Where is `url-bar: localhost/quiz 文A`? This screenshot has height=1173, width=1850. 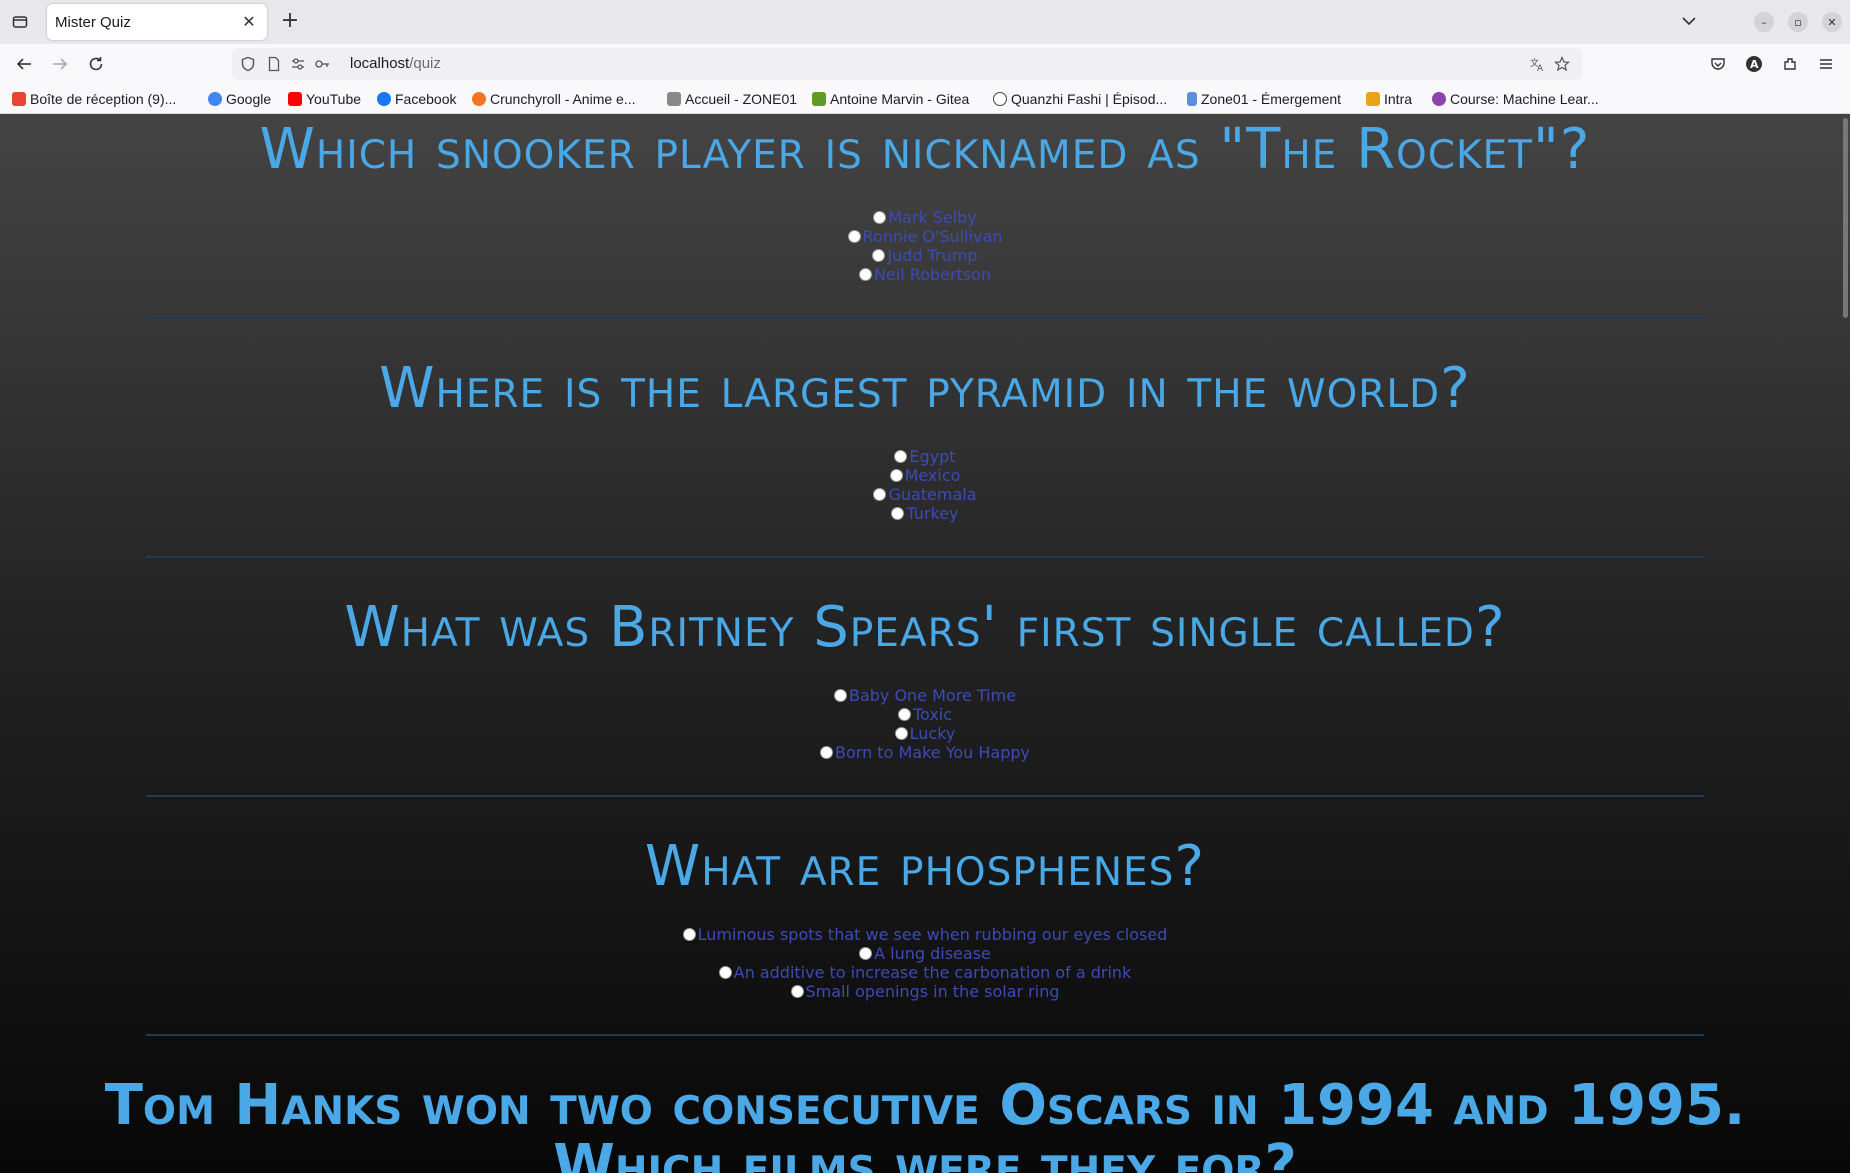 url-bar: localhost/quiz 文A is located at coordinates (907, 64).